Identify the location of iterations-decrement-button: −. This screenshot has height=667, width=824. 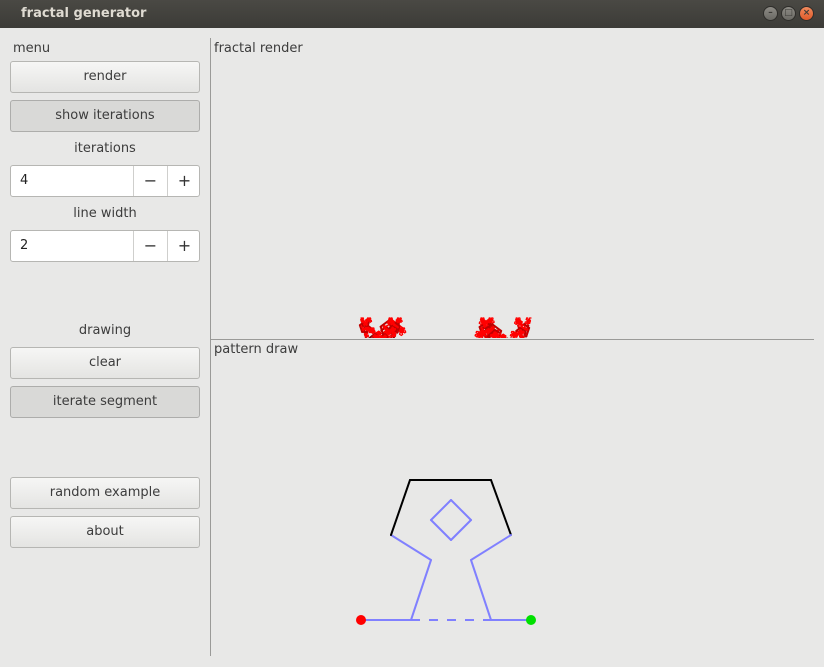
(150, 181).